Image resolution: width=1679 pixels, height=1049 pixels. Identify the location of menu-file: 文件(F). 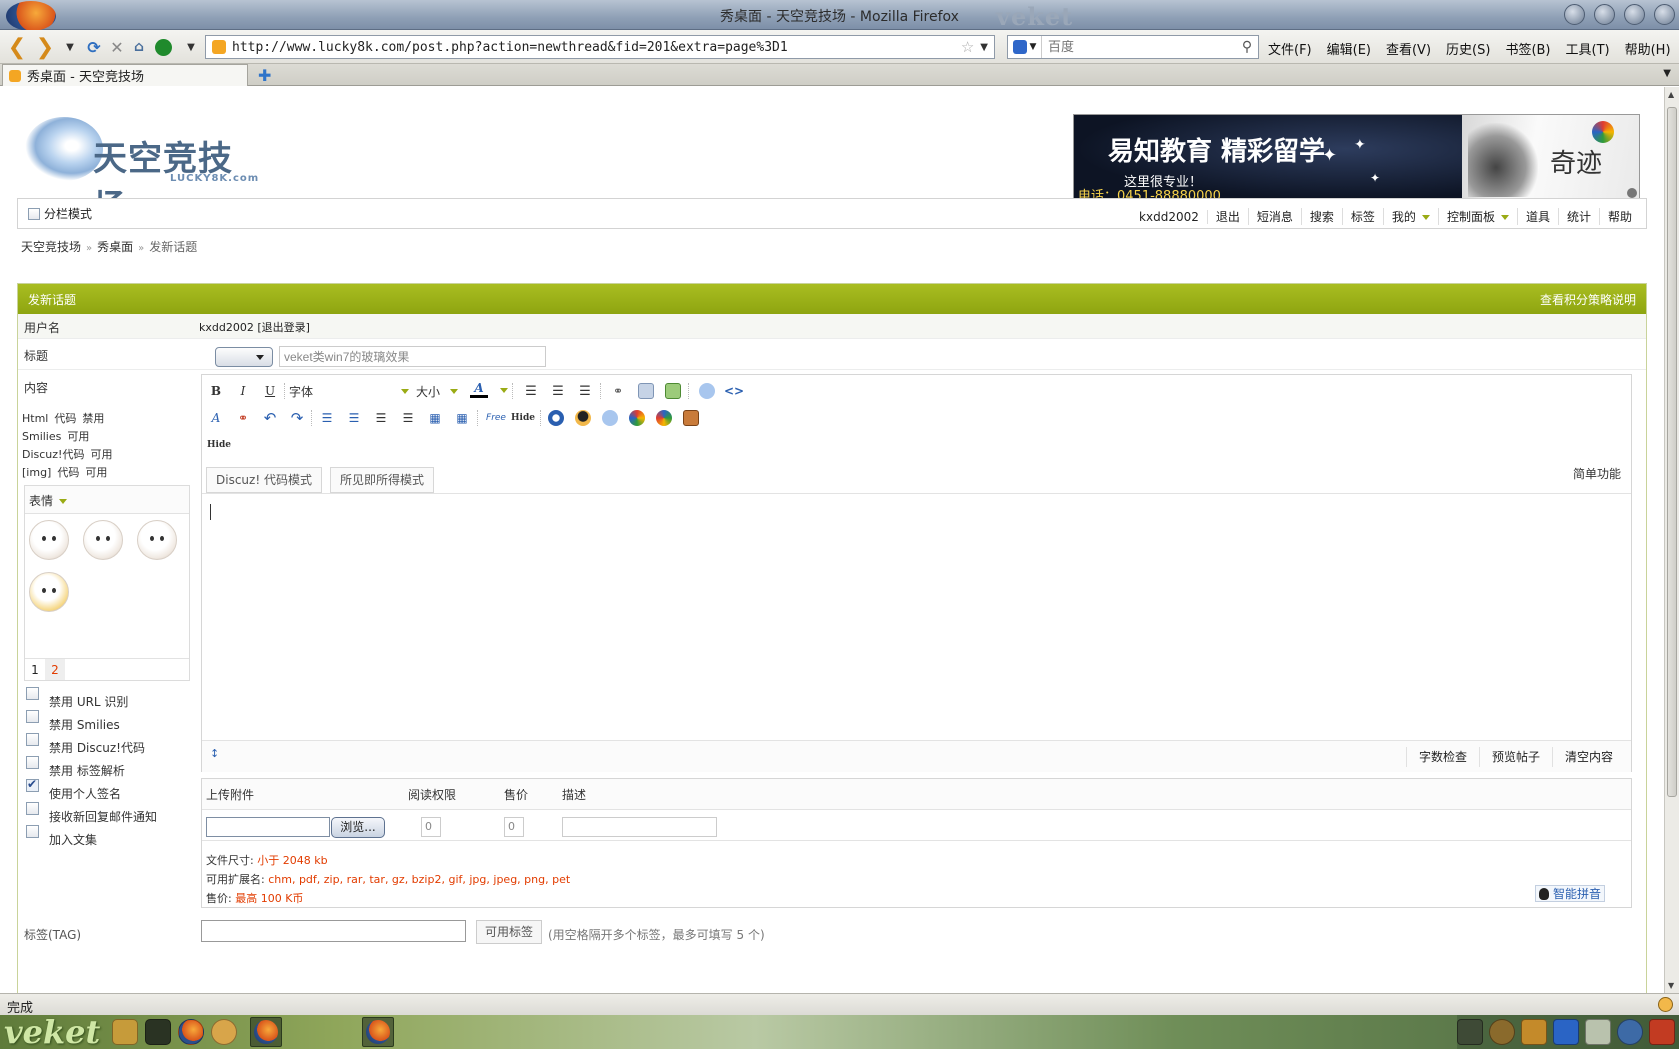
(1290, 48).